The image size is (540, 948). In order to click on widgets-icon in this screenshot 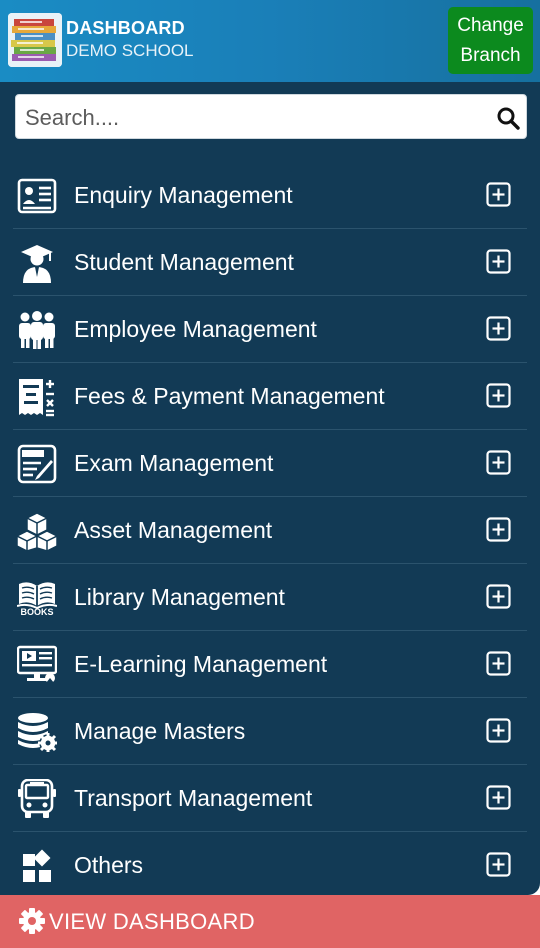, I will do `click(37, 866)`.